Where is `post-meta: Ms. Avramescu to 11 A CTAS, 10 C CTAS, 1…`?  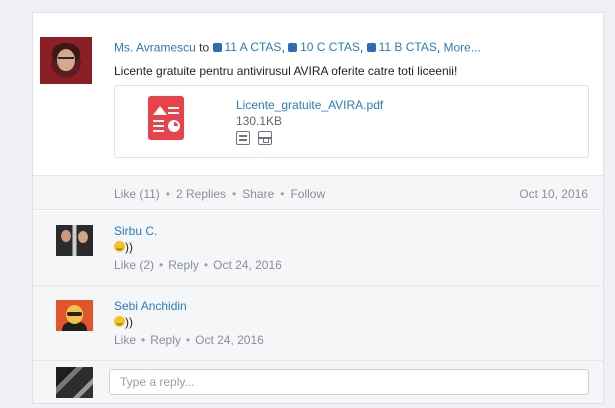 post-meta: Ms. Avramescu to 11 A CTAS, 10 C CTAS, 1… is located at coordinates (297, 47).